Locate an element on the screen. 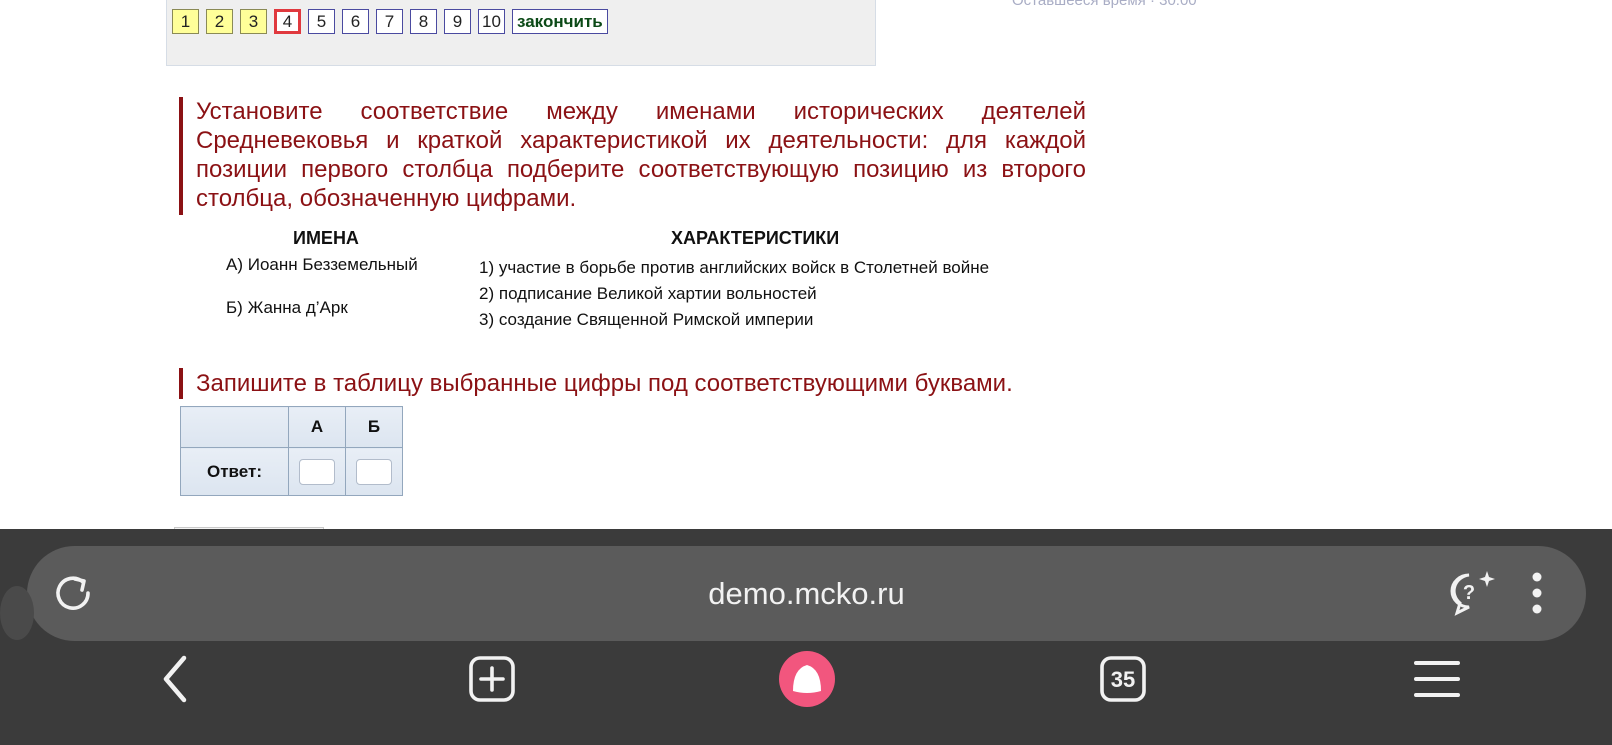  characteristic-item-2: 2) подписание Великой хартии вольностей is located at coordinates (648, 294).